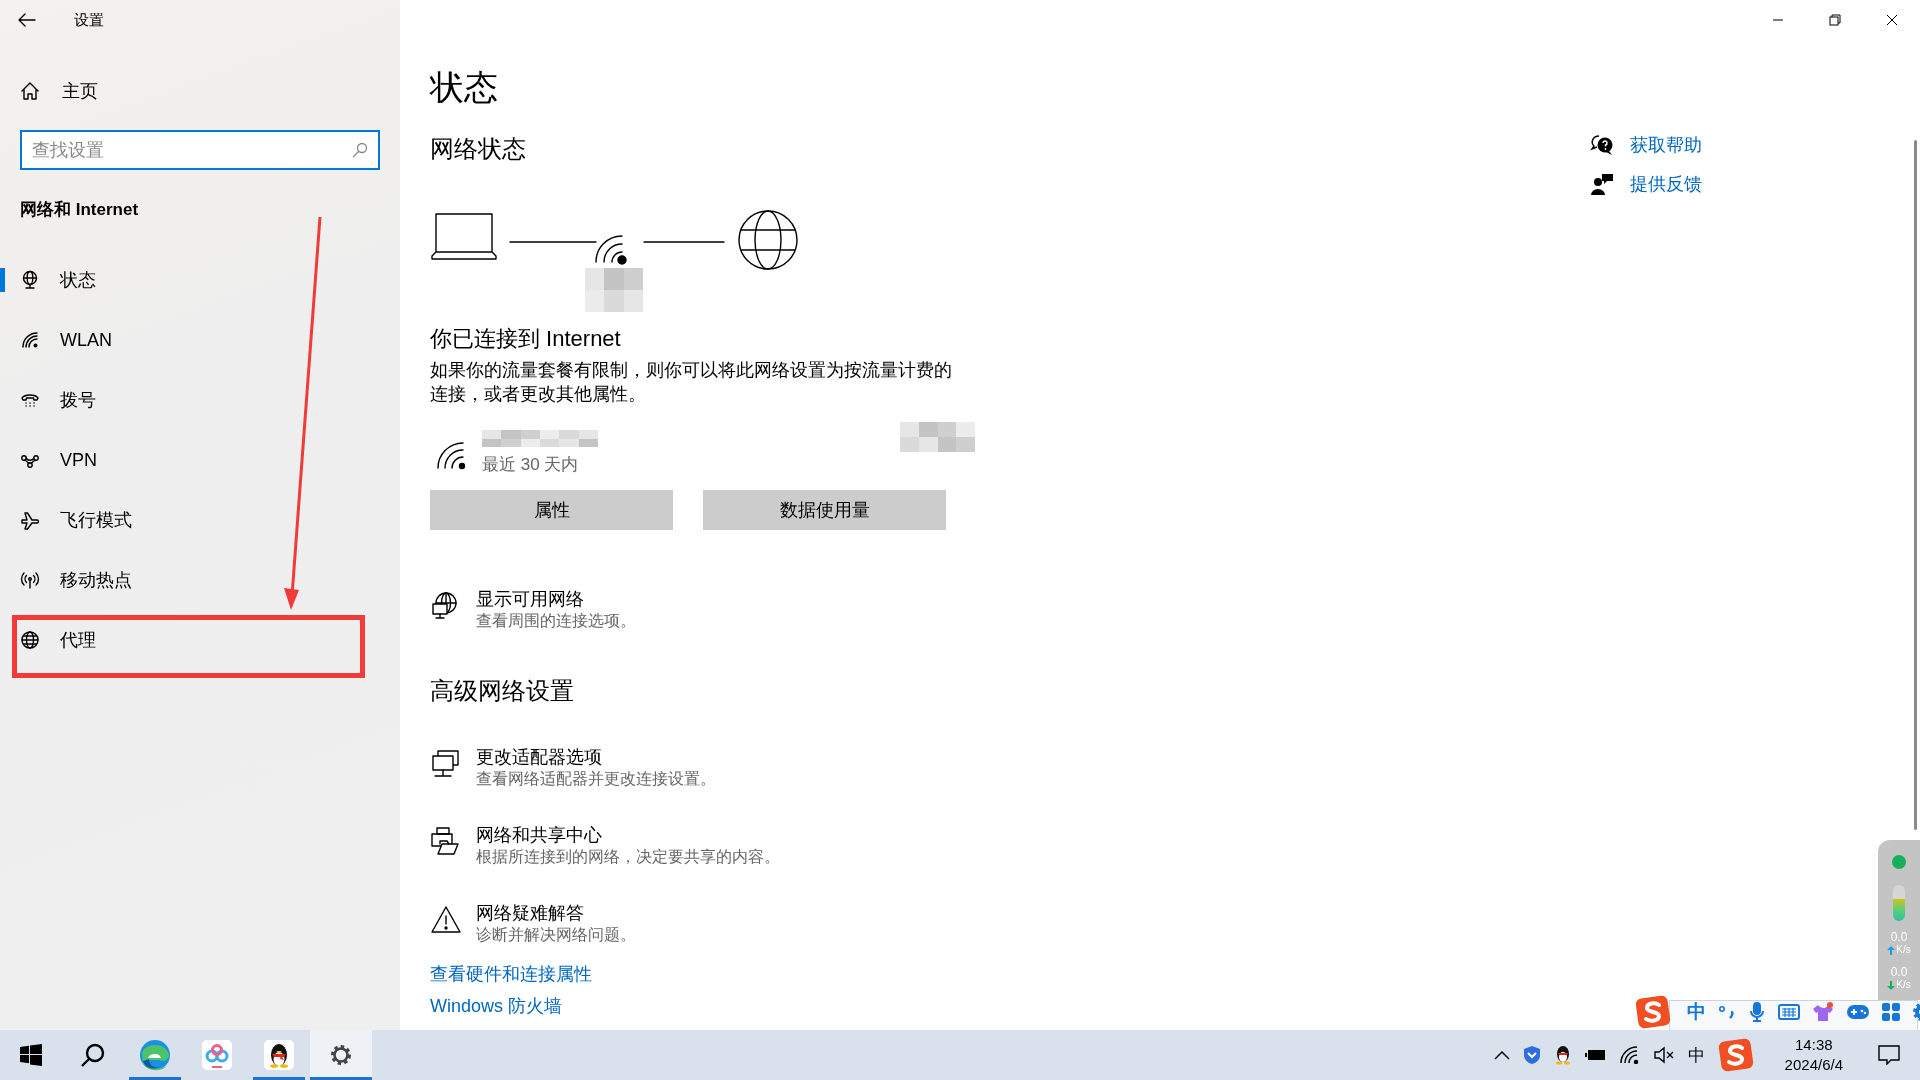  What do you see at coordinates (691, 382) in the screenshot?
I see `connection-description: 如果你的流量套餐有限制，则你可以将此网络设置为按流量计费的连接，或者更改其他属性。` at bounding box center [691, 382].